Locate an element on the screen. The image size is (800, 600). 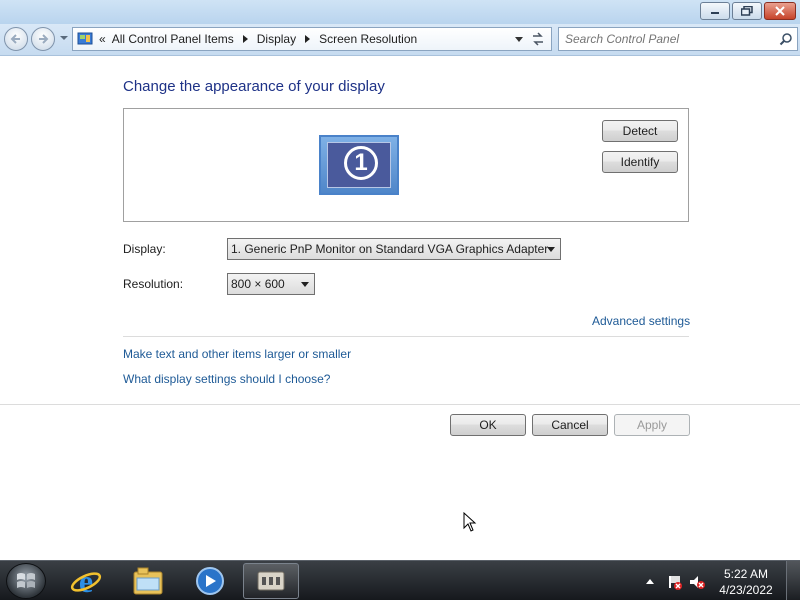
breadcrumb-all-control-panel-items: All Control Panel Items is located at coordinates (173, 39).